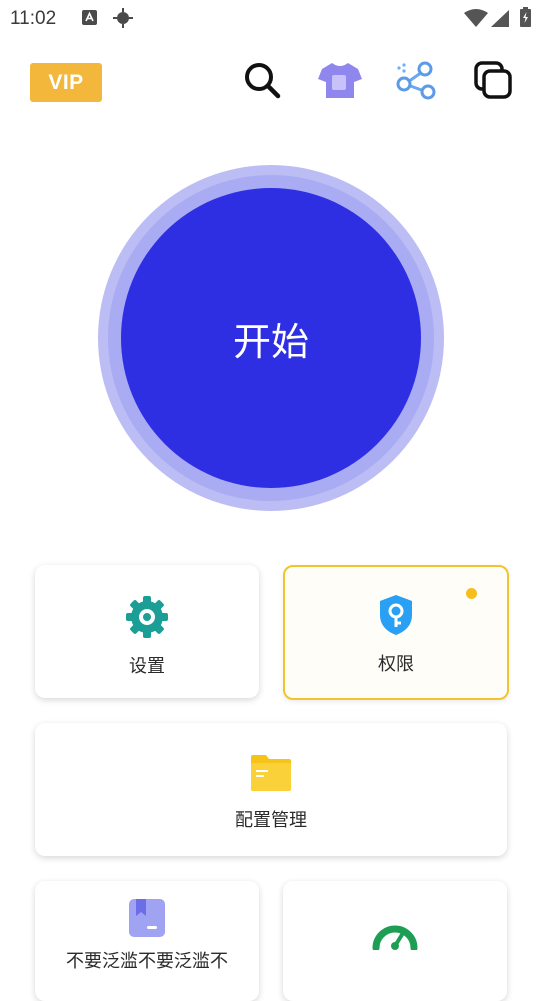 This screenshot has height=1001, width=542. Describe the element at coordinates (147, 619) in the screenshot. I see `gear-icon` at that location.